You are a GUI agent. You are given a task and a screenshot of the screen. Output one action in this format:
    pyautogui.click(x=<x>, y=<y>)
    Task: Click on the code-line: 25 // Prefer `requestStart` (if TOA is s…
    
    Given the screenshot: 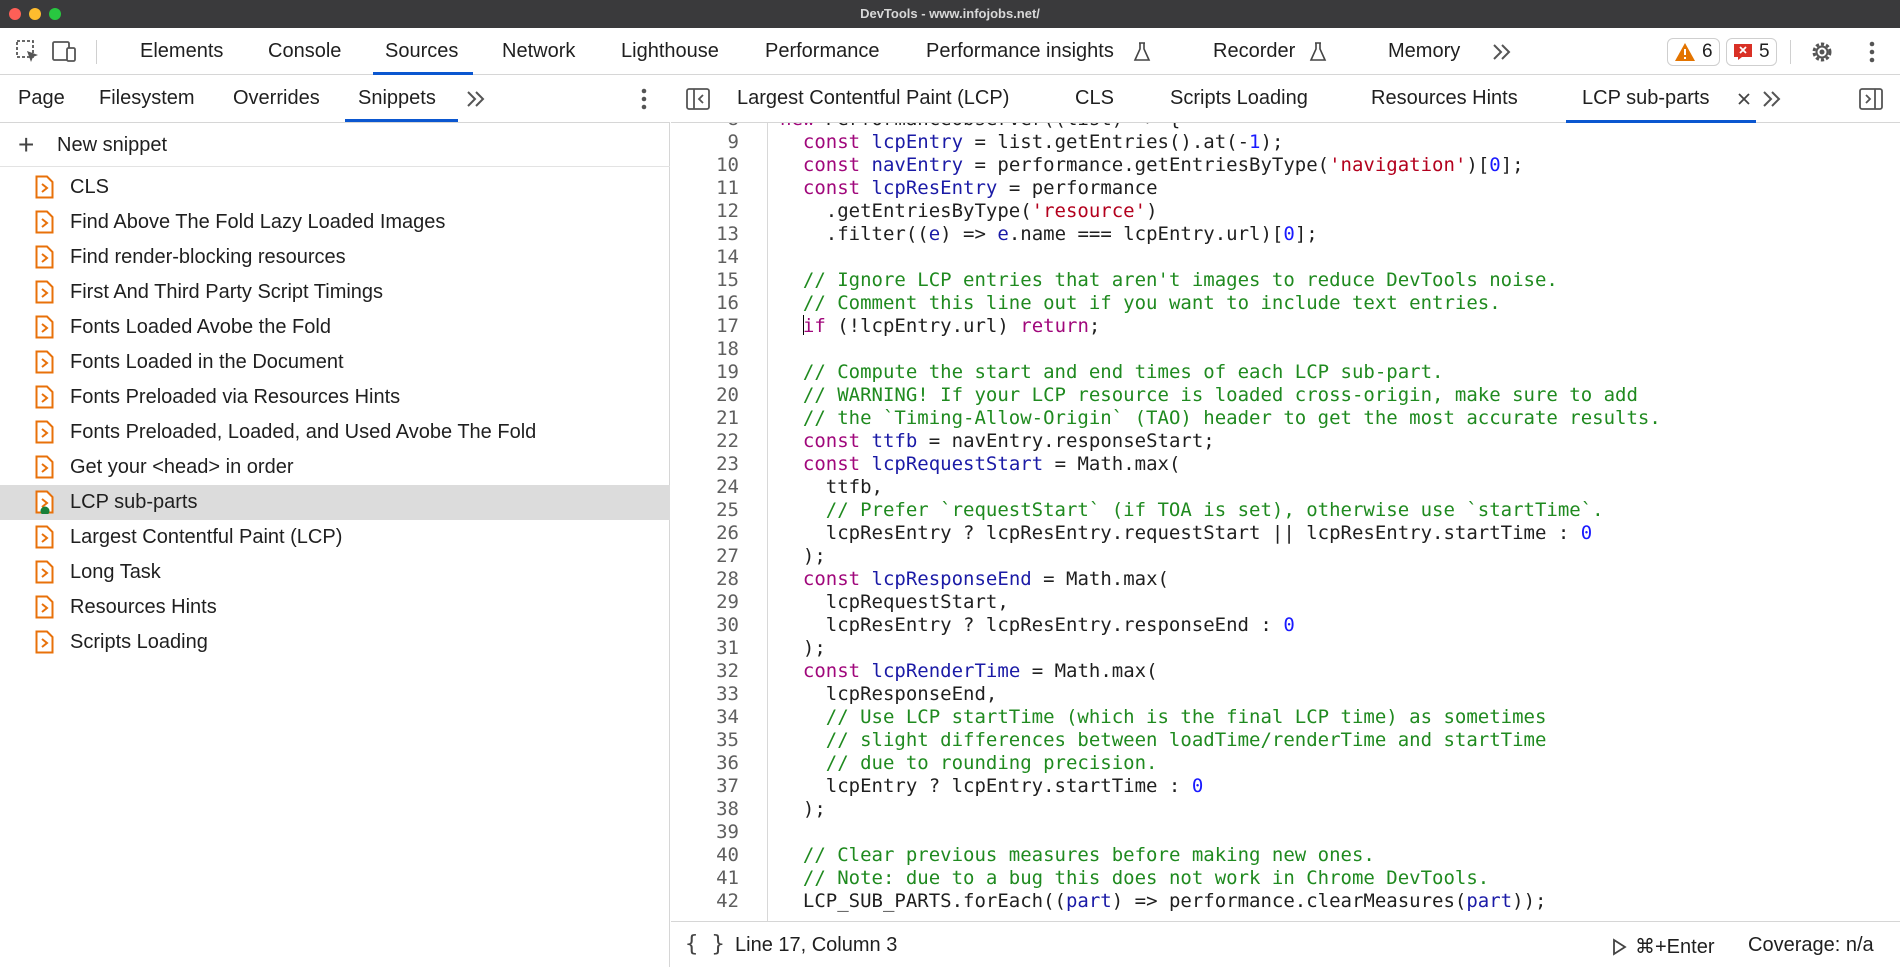 What is the action you would take?
    pyautogui.click(x=1285, y=510)
    